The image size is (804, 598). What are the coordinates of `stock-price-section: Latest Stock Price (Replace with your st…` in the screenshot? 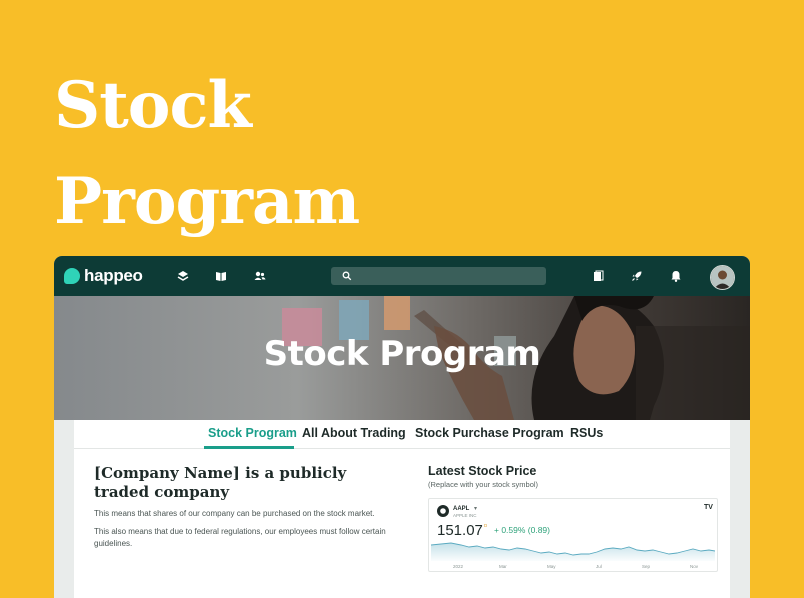 It's located at (573, 518).